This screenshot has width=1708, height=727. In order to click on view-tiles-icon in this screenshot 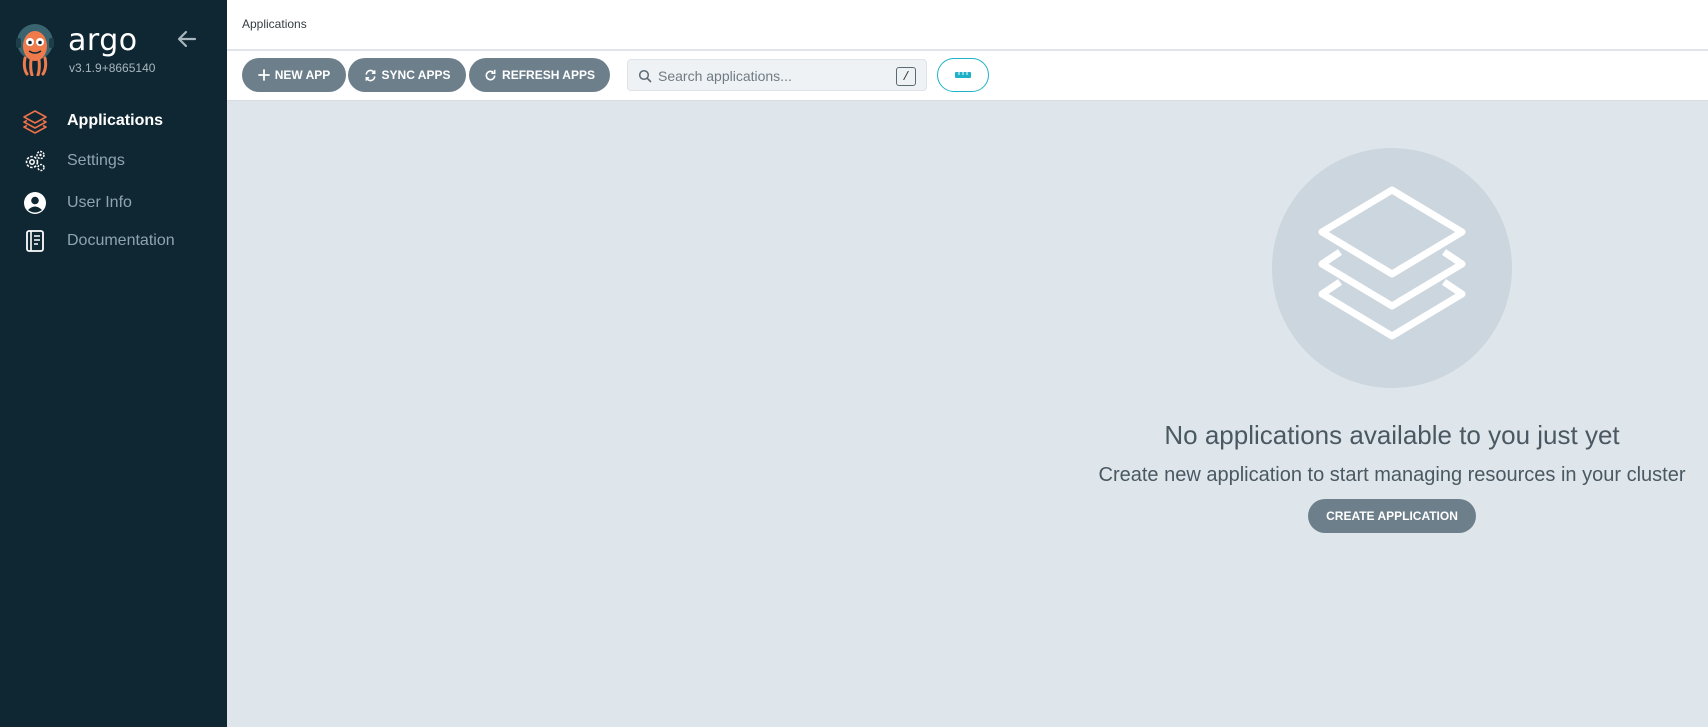, I will do `click(963, 75)`.